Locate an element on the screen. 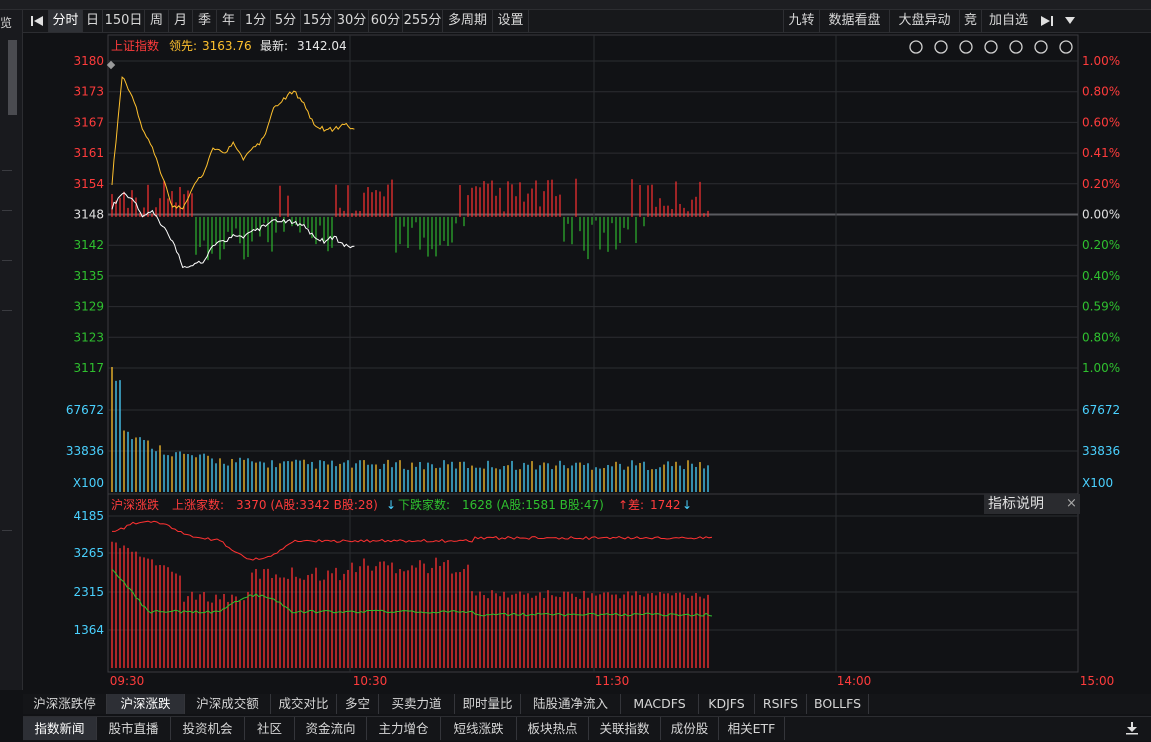 Image resolution: width=1151 pixels, height=742 pixels. price-axis-label: 3135 is located at coordinates (88, 276).